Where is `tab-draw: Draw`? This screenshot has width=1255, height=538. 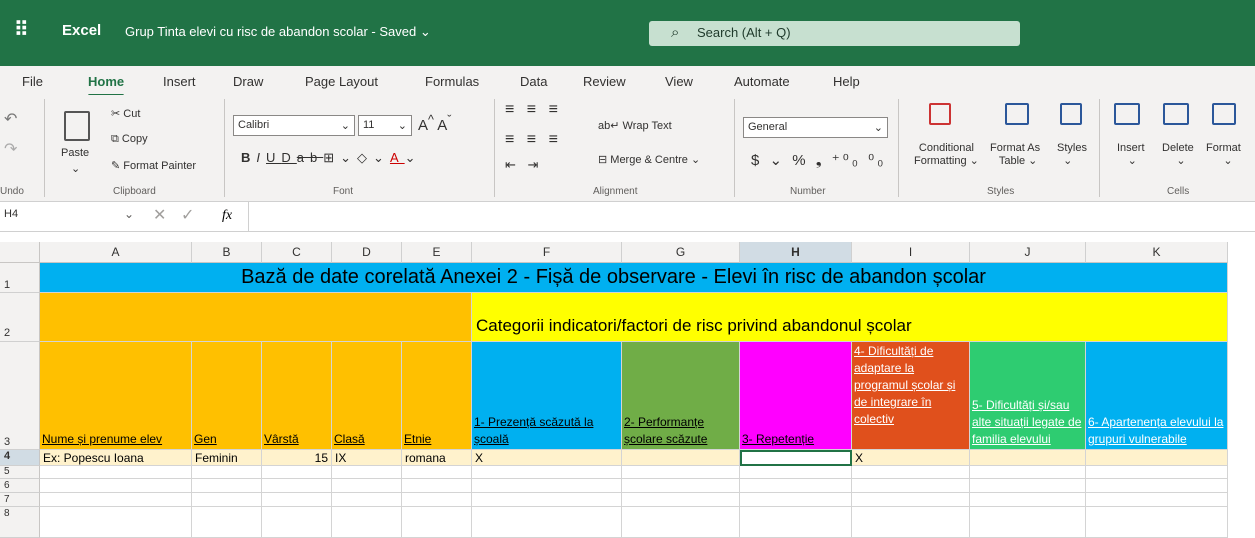
tab-draw: Draw is located at coordinates (248, 81).